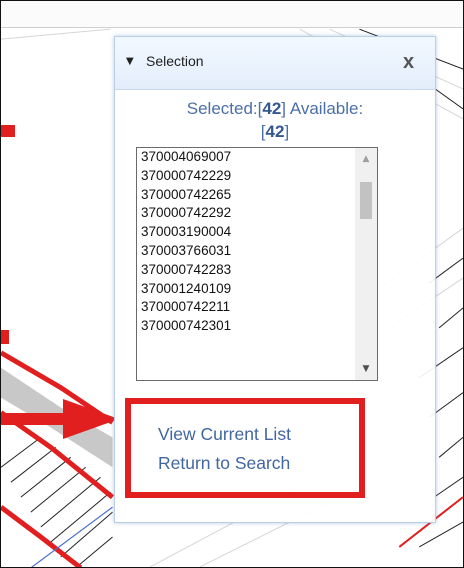 This screenshot has width=464, height=568. I want to click on list-item: 370004069007, so click(243, 157).